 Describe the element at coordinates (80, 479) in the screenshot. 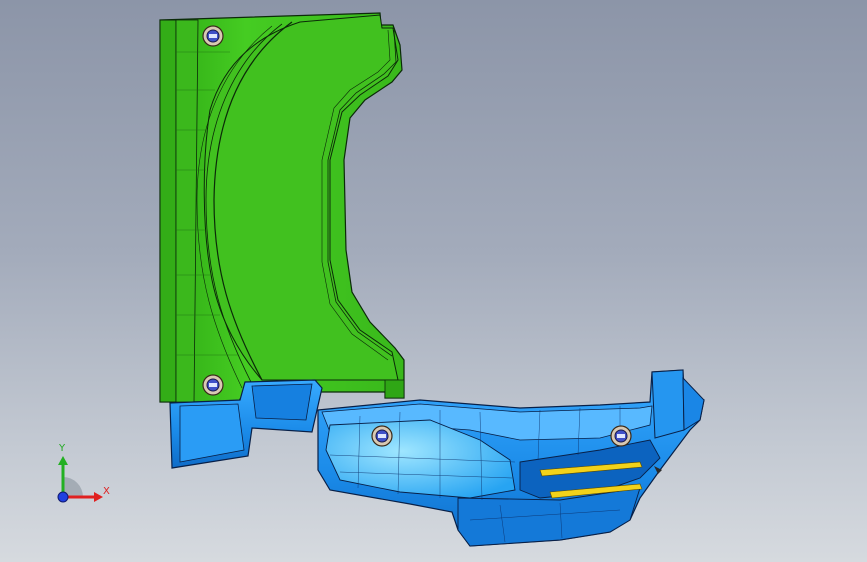

I see `axis-triad-icon` at that location.